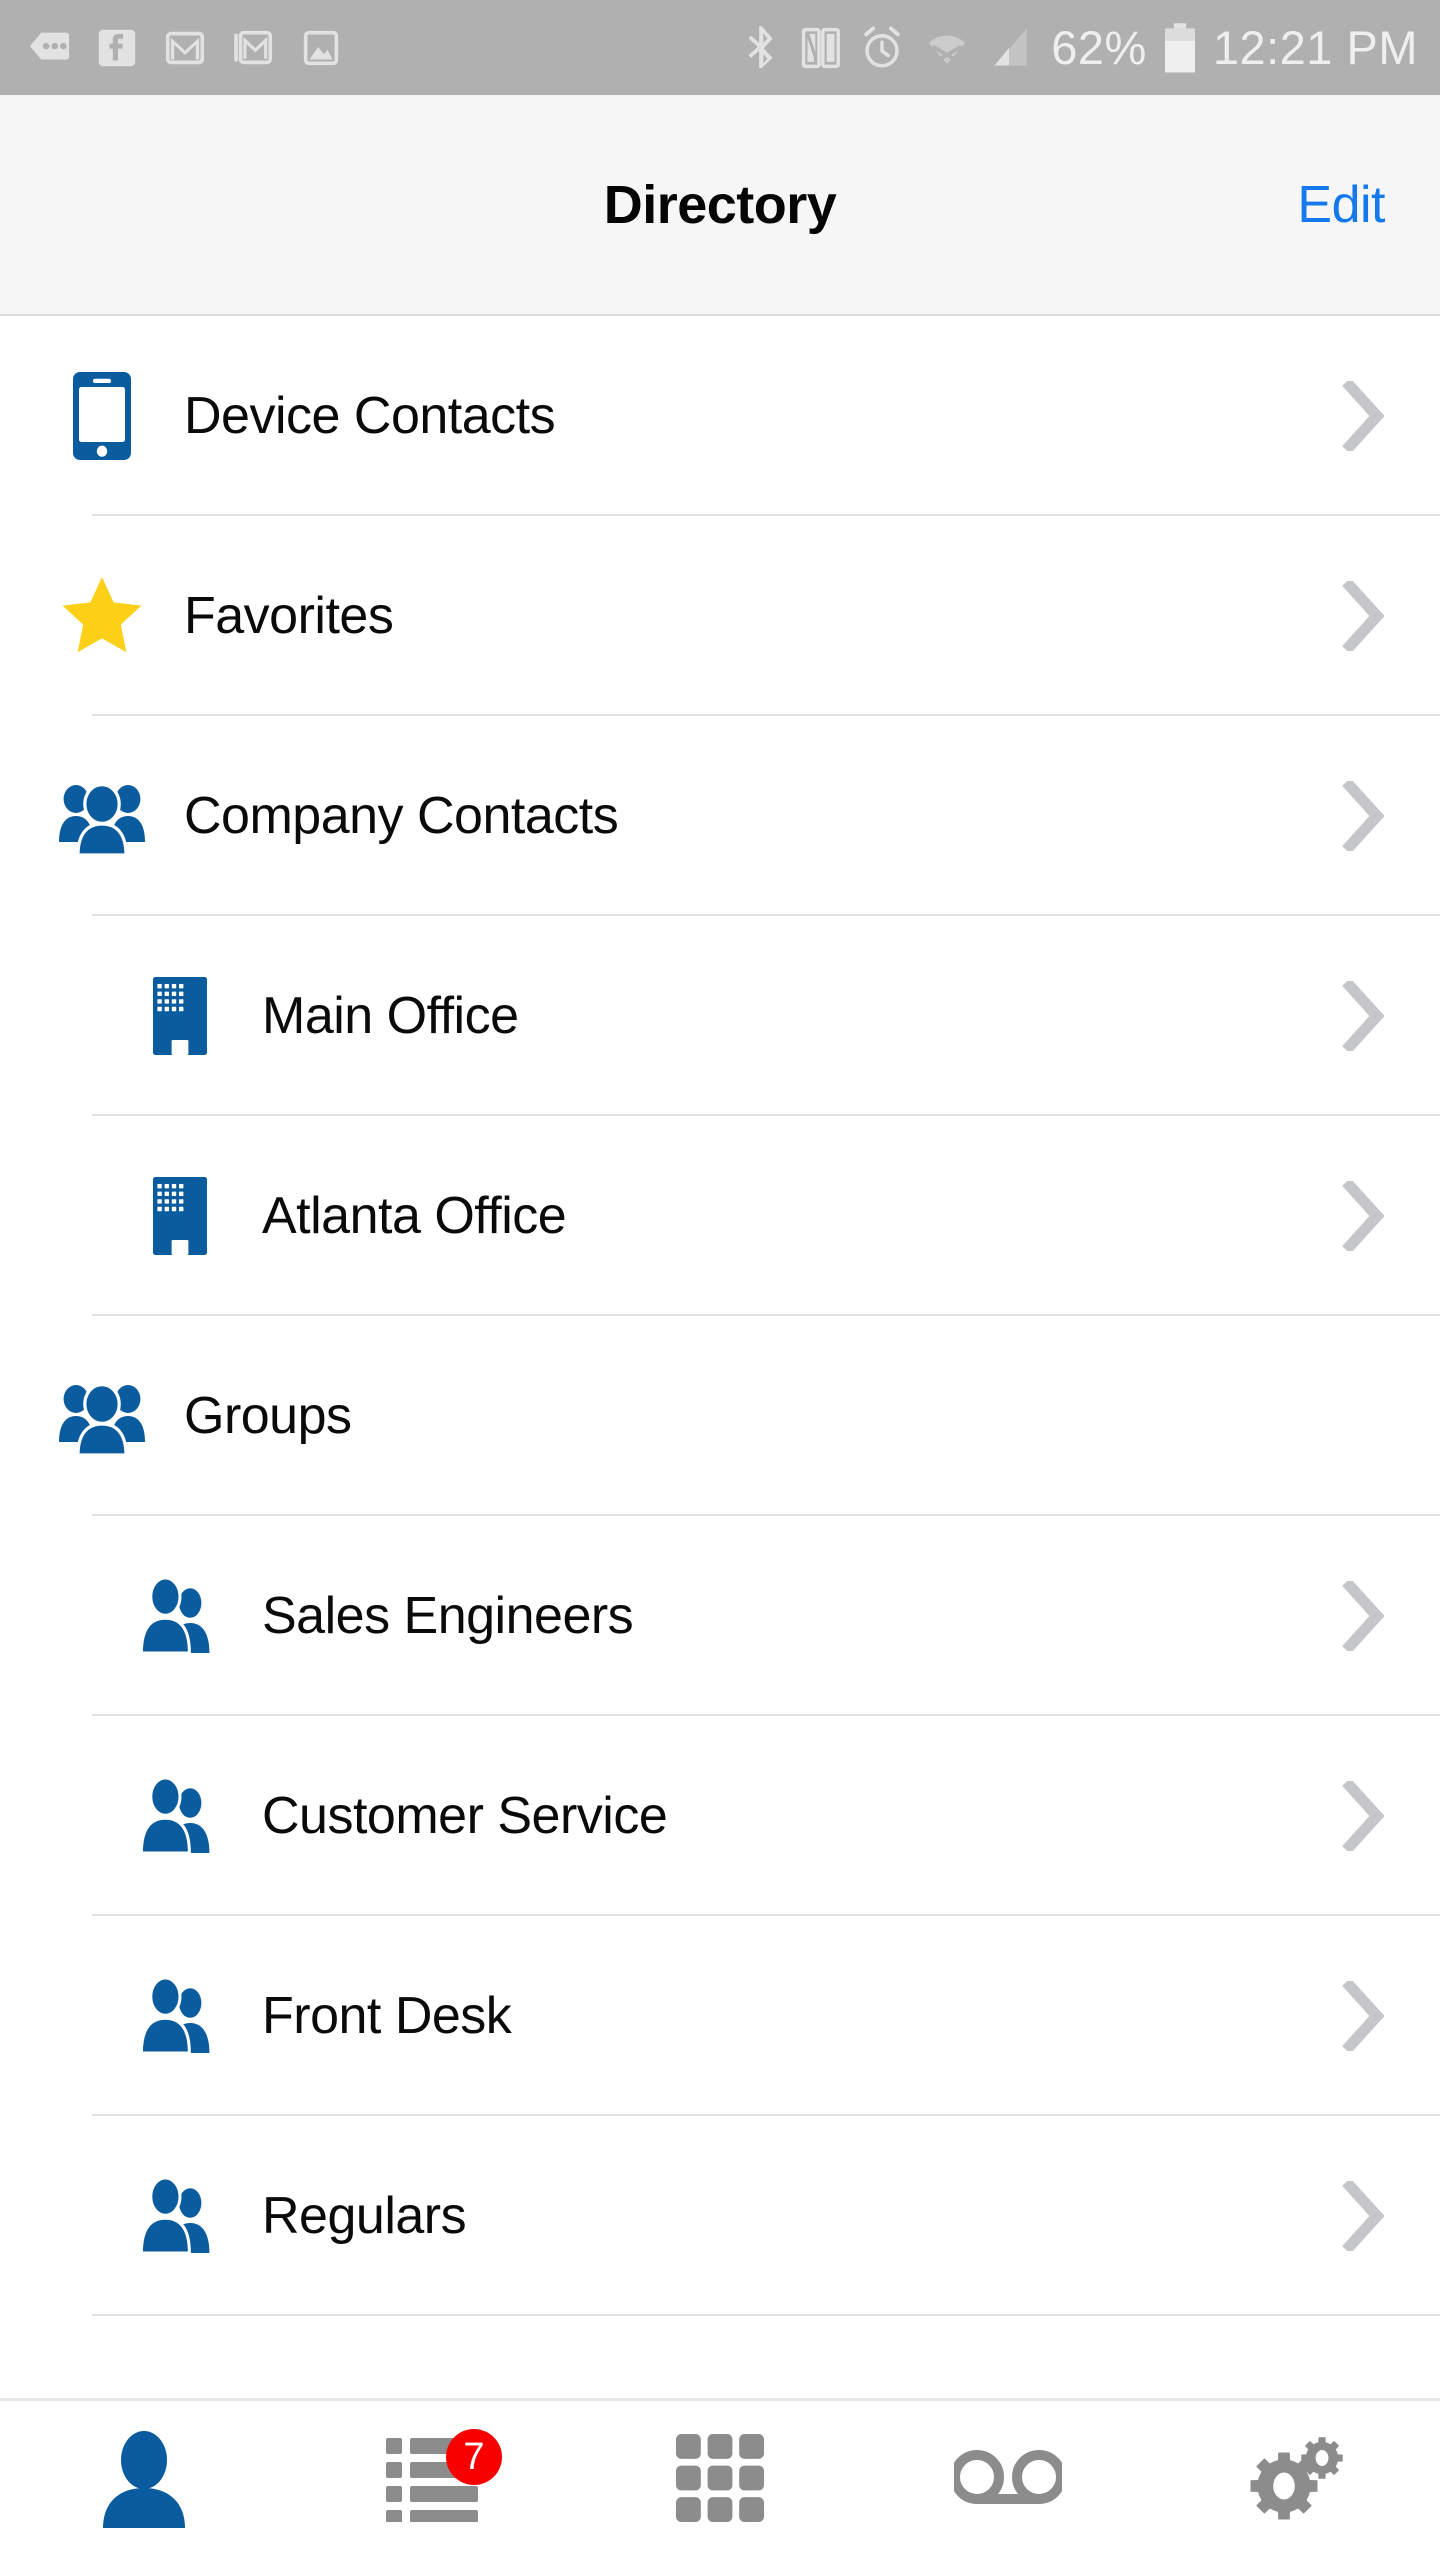 The image size is (1440, 2560). I want to click on clock-label: 12:21 PM, so click(1315, 47).